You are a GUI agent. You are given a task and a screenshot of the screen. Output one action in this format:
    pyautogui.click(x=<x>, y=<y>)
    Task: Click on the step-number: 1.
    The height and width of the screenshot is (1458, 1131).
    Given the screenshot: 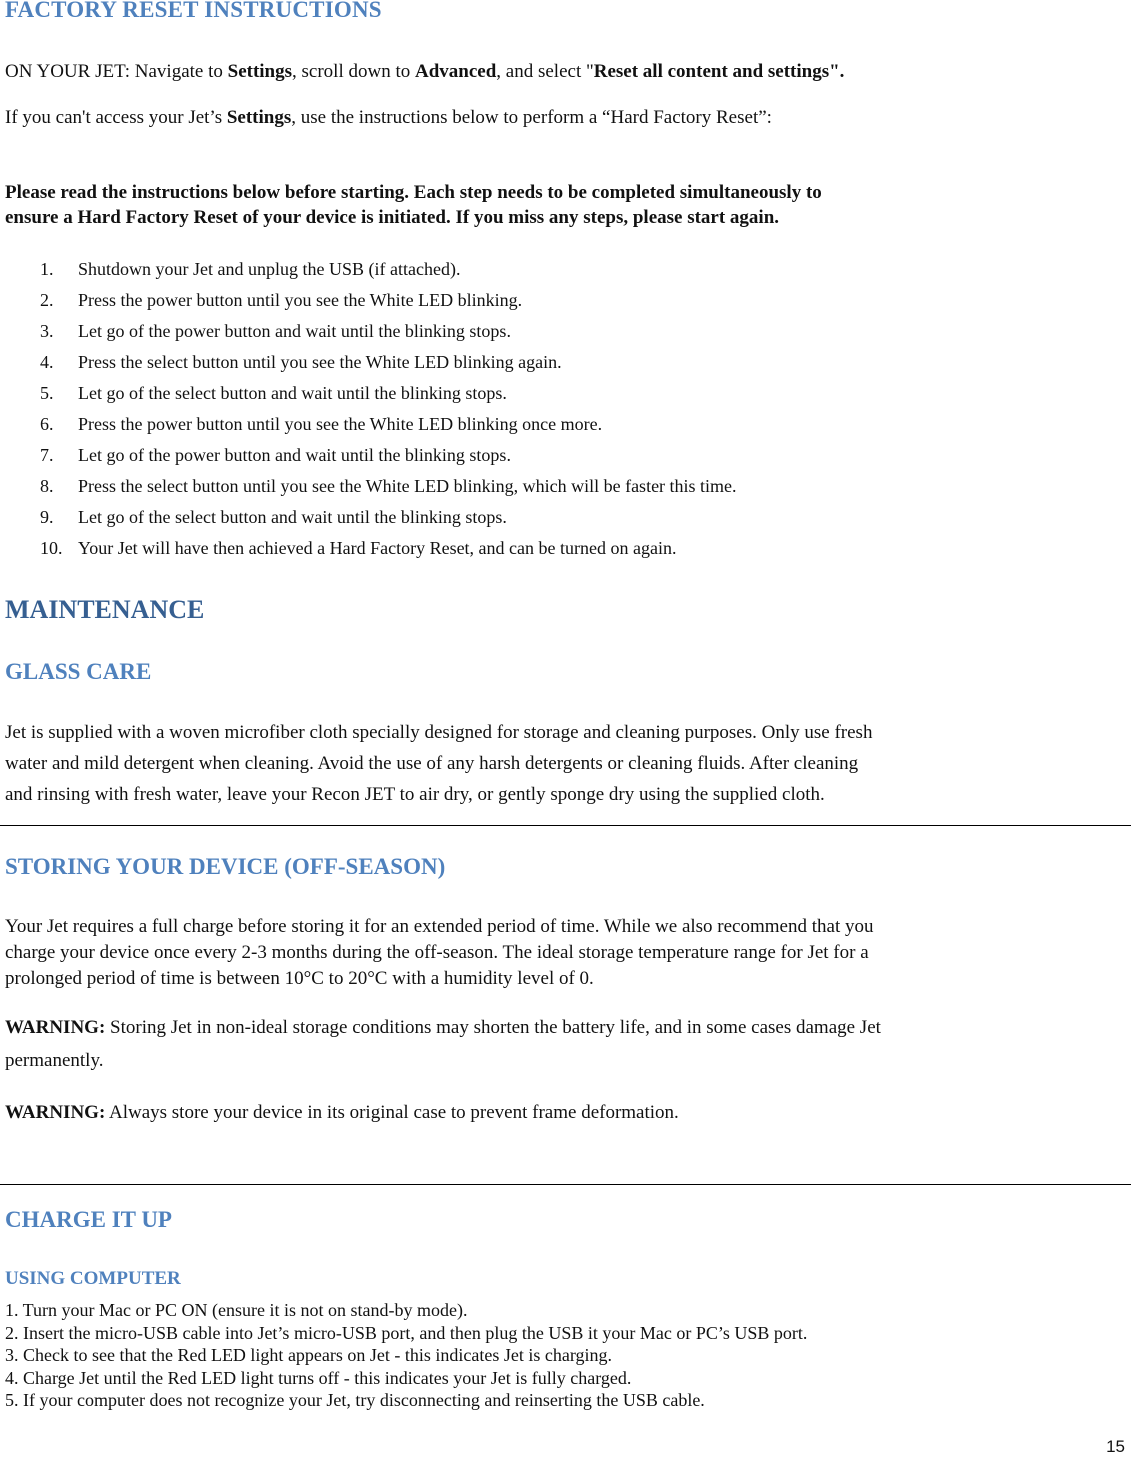 What is the action you would take?
    pyautogui.click(x=47, y=269)
    